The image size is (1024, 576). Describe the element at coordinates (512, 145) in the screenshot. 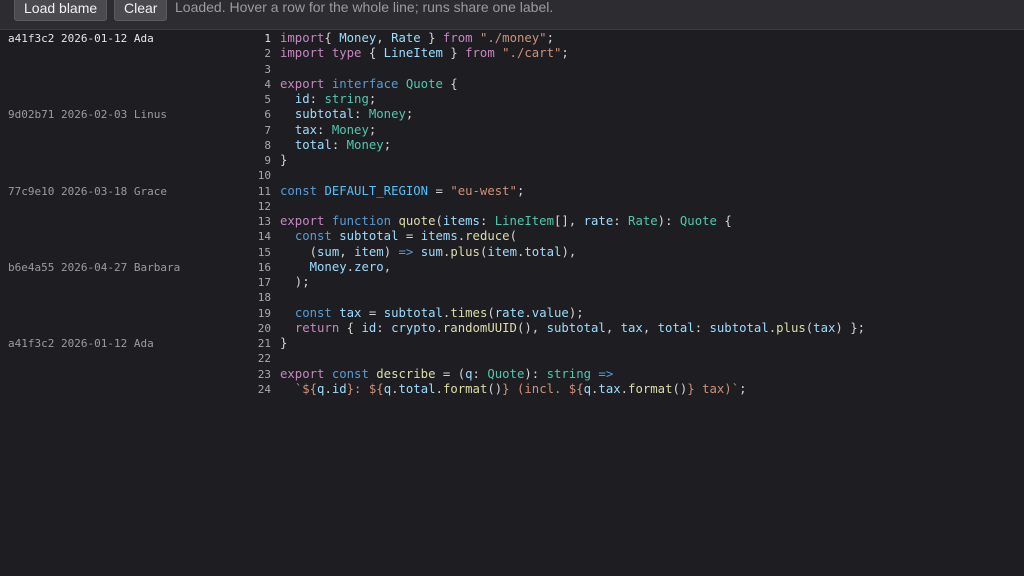

I see `blame-row: 8 total: Money;` at that location.